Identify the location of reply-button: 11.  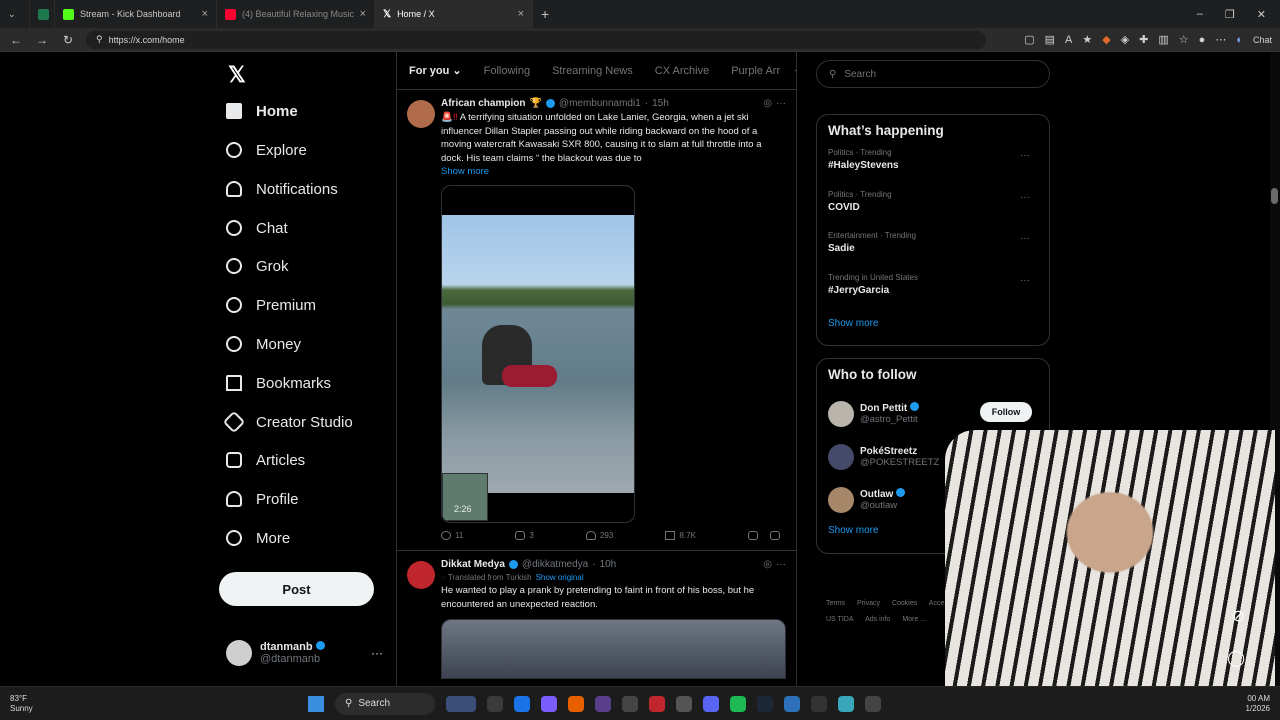
(452, 535).